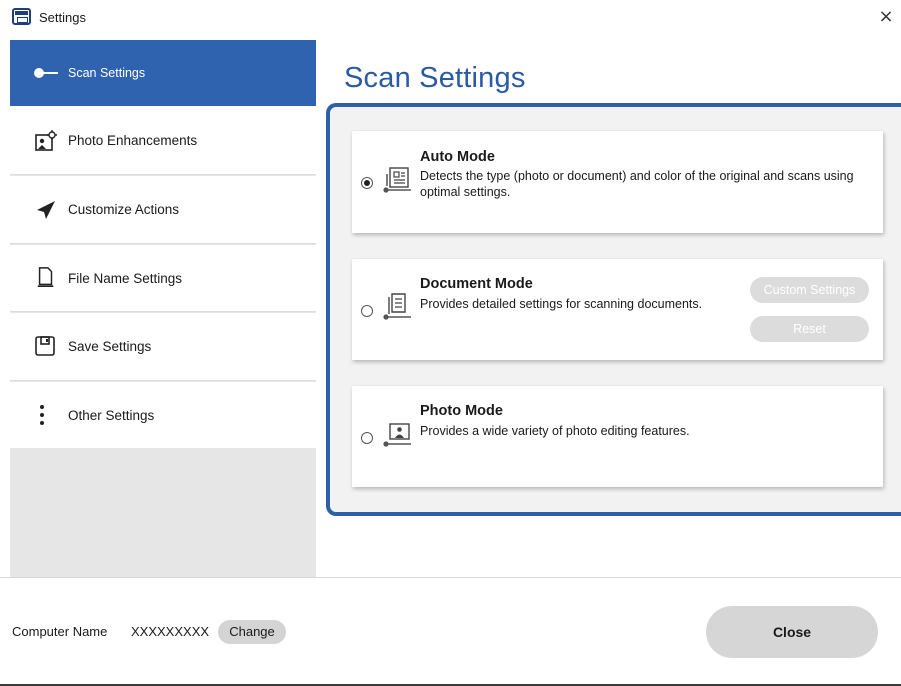 The image size is (901, 686). Describe the element at coordinates (457, 157) in the screenshot. I see `auto-mode-title: Auto Mode` at that location.